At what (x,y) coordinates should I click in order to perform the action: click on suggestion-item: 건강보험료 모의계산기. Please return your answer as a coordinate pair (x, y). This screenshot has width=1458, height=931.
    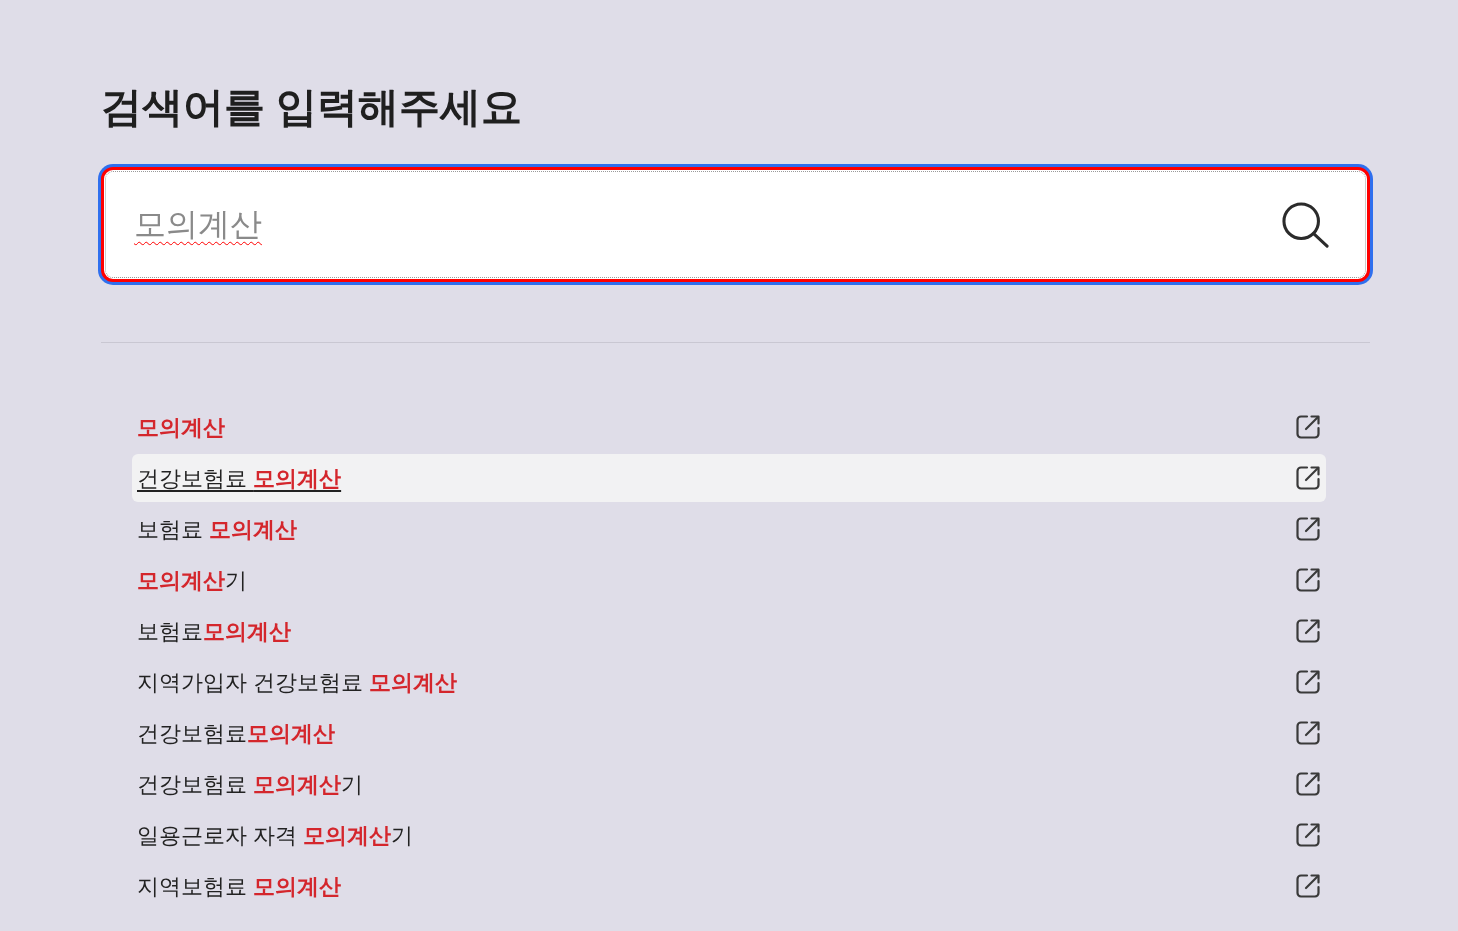
    Looking at the image, I should click on (729, 784).